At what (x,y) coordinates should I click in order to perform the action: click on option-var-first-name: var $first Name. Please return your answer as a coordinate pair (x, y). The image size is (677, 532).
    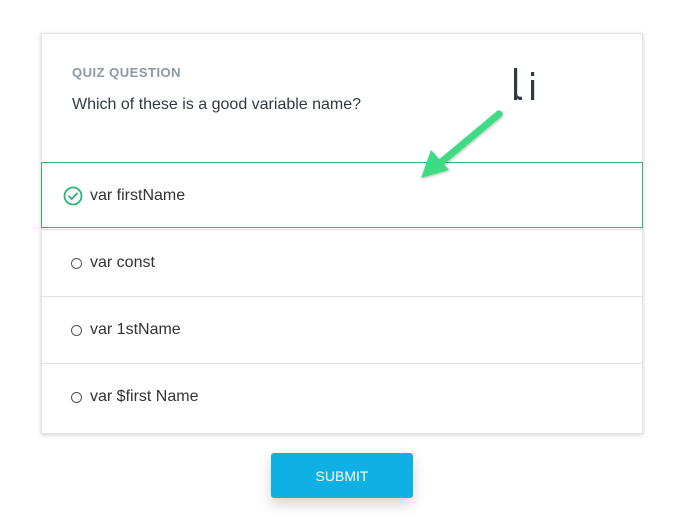
    Looking at the image, I should click on (342, 398).